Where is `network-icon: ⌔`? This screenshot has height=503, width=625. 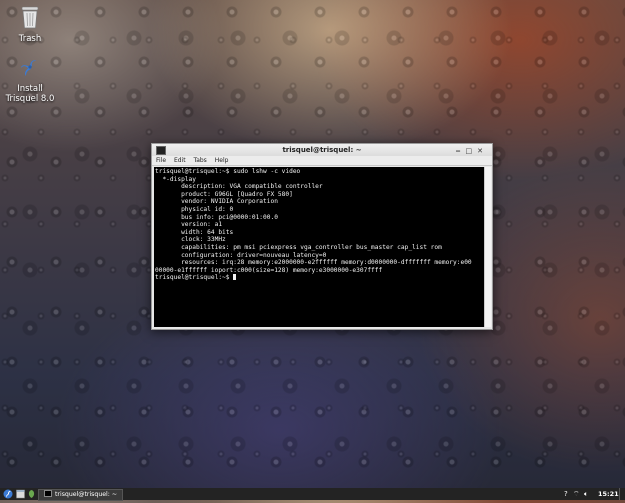 network-icon: ⌔ is located at coordinates (576, 494).